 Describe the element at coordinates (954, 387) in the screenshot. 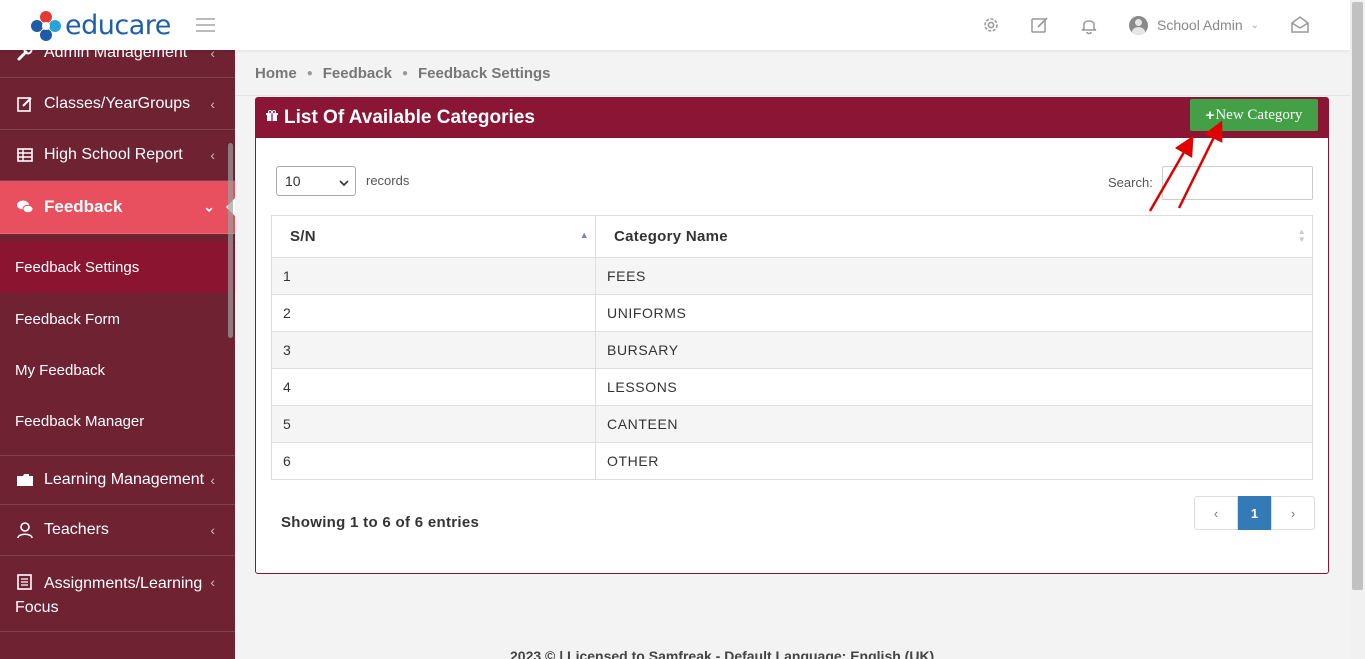

I see `cell-category-name: LESSONS` at that location.